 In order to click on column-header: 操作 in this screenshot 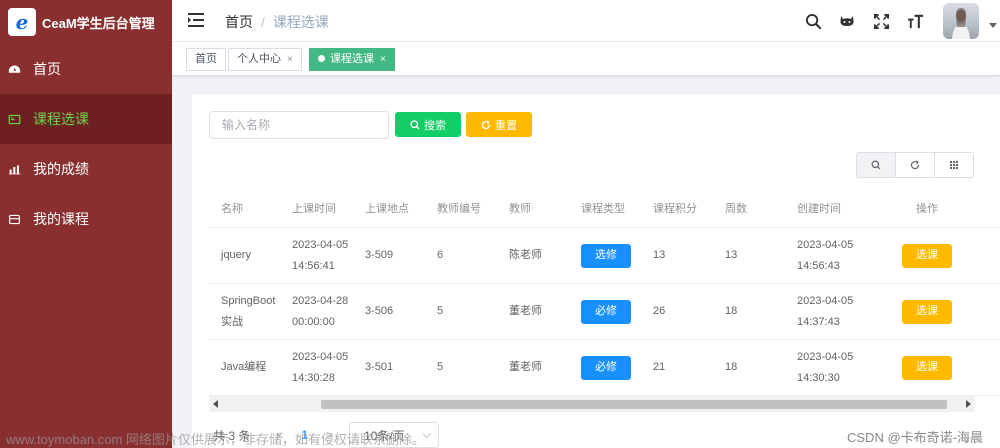, I will do `click(927, 209)`.